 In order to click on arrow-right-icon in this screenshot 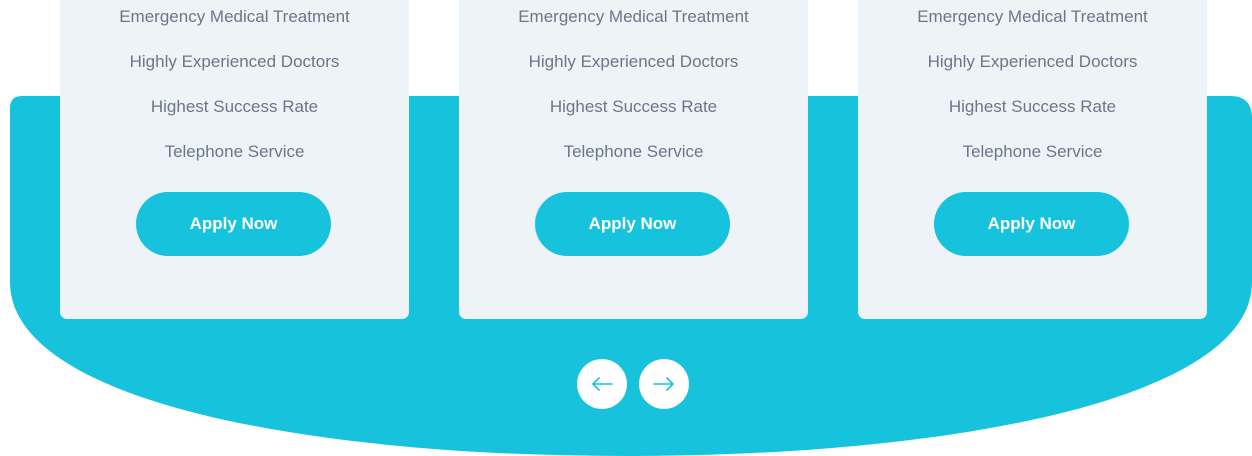, I will do `click(664, 384)`.